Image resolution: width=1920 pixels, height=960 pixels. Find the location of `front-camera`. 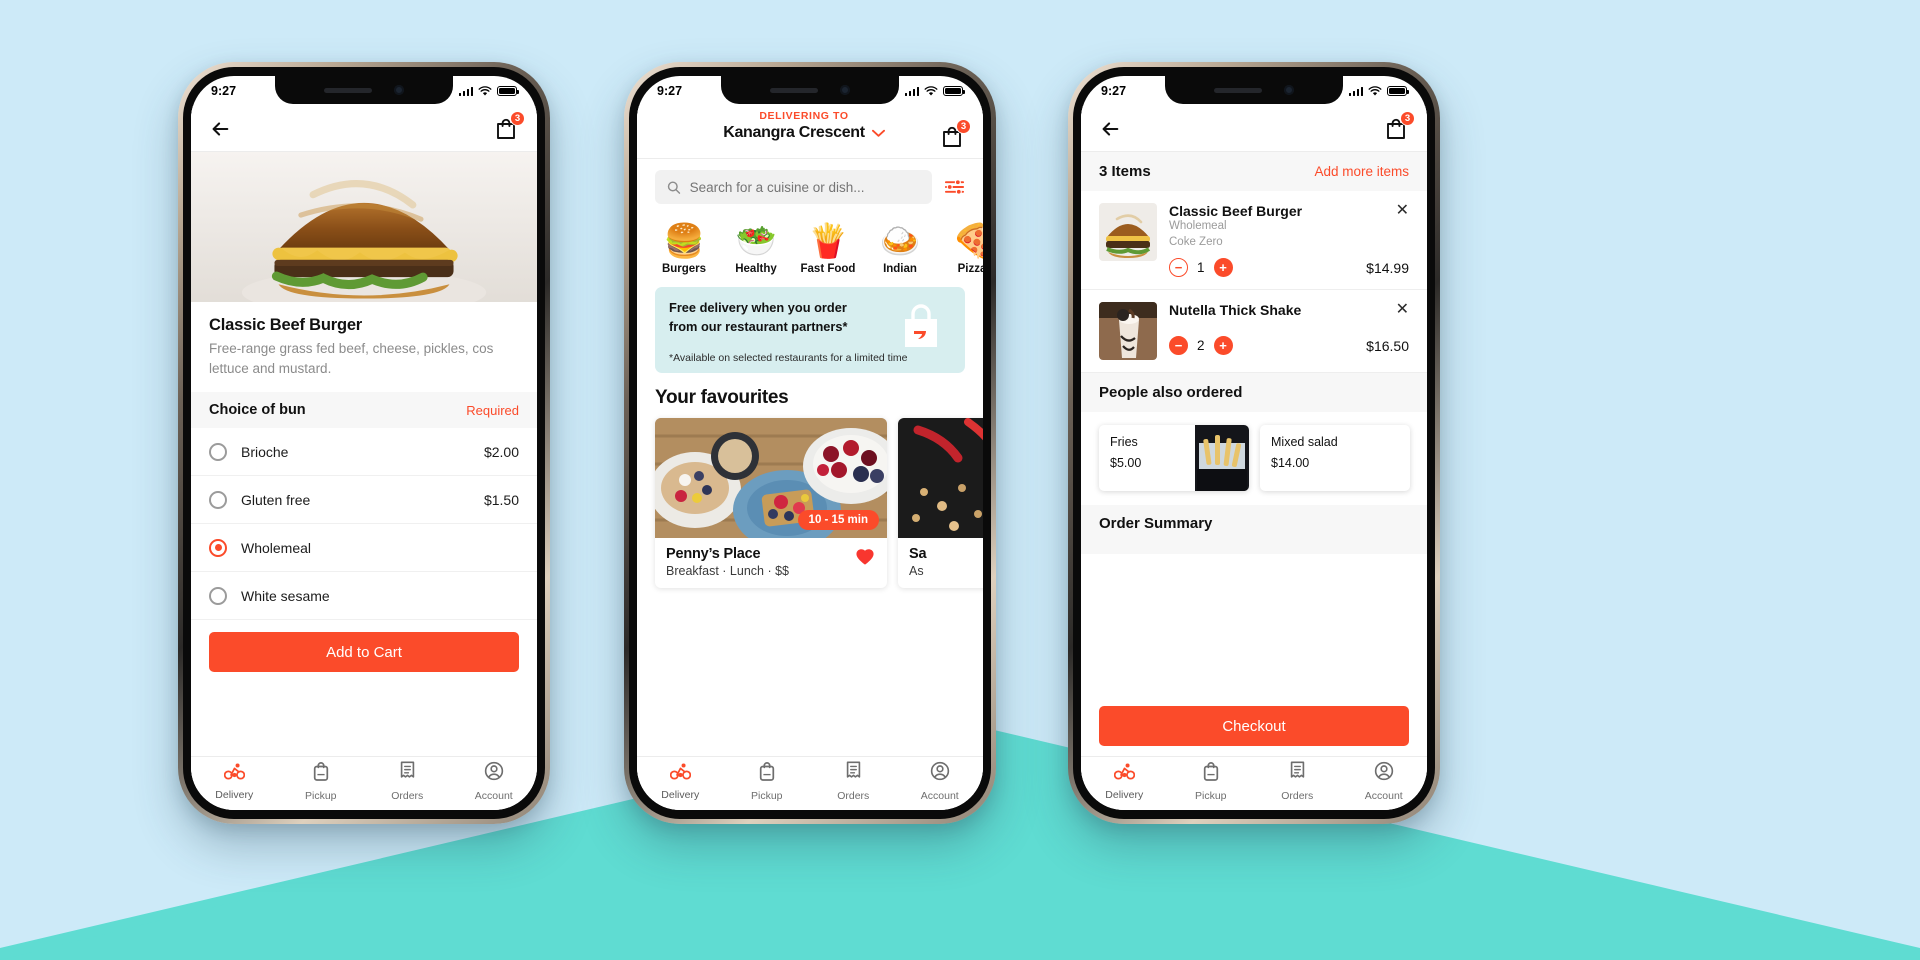

front-camera is located at coordinates (845, 90).